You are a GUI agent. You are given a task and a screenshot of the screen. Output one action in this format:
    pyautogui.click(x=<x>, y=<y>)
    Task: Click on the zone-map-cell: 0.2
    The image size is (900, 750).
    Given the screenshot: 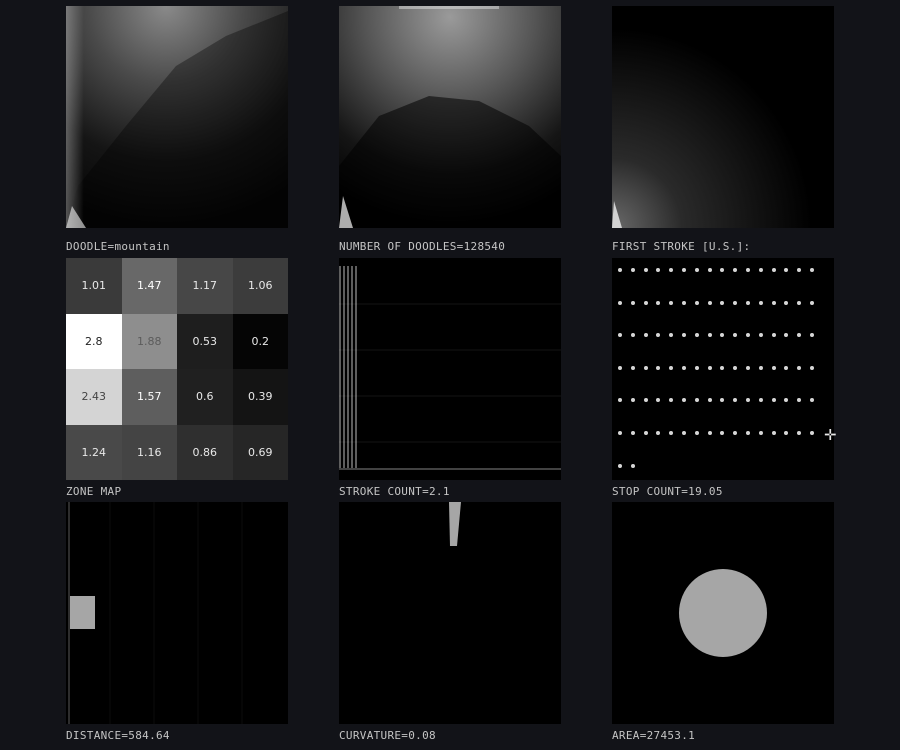 What is the action you would take?
    pyautogui.click(x=260, y=341)
    